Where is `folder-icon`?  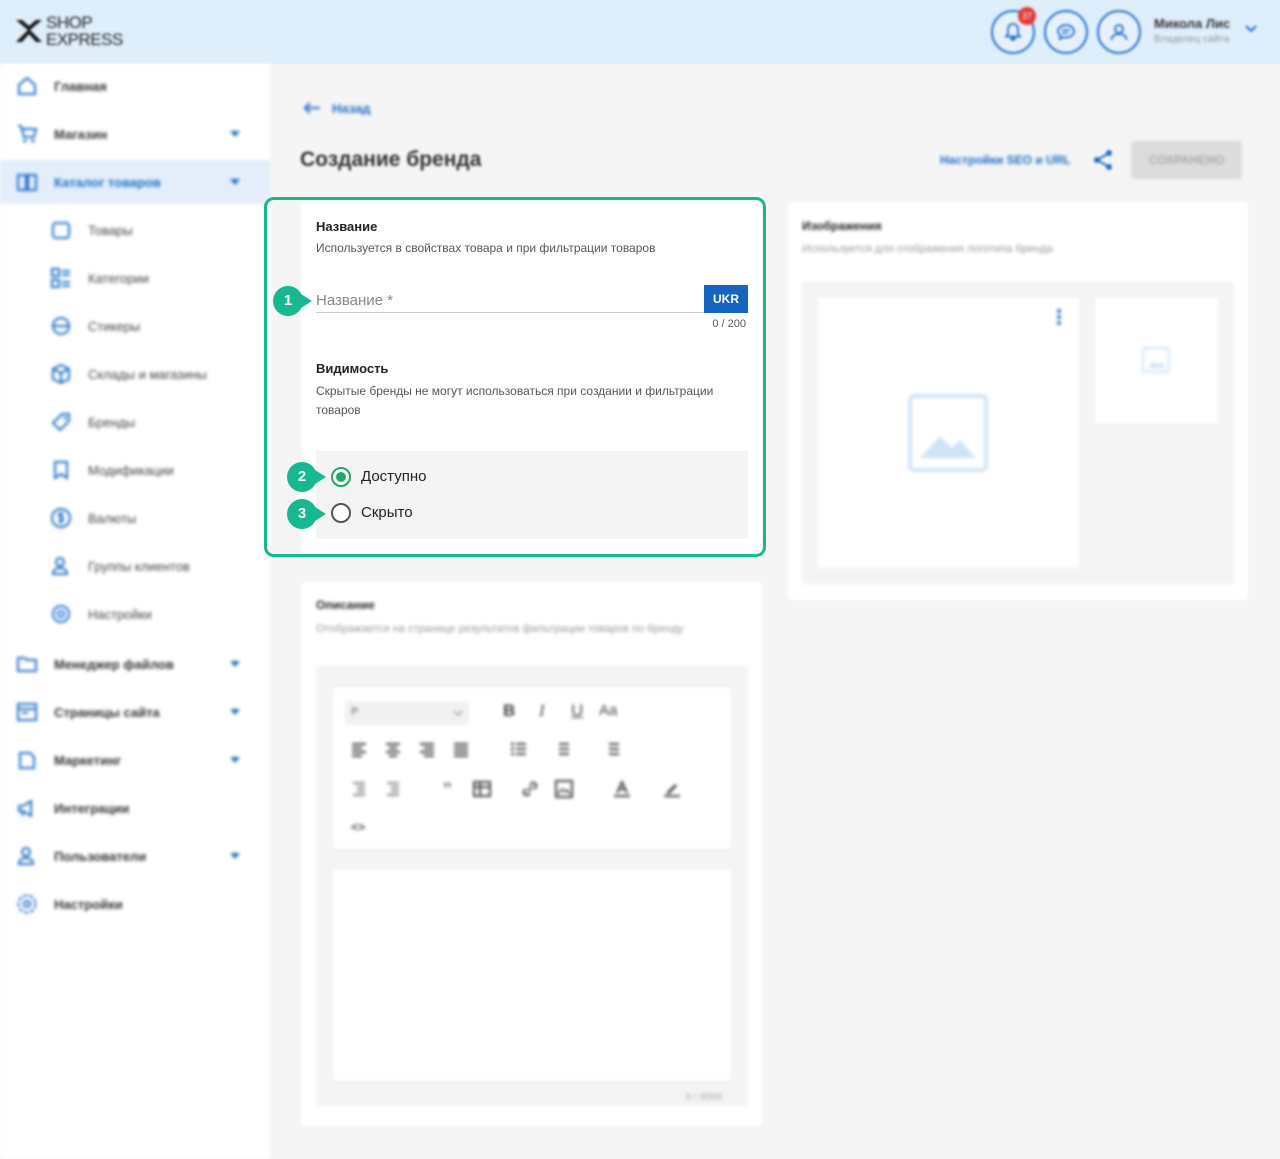
folder-icon is located at coordinates (27, 664).